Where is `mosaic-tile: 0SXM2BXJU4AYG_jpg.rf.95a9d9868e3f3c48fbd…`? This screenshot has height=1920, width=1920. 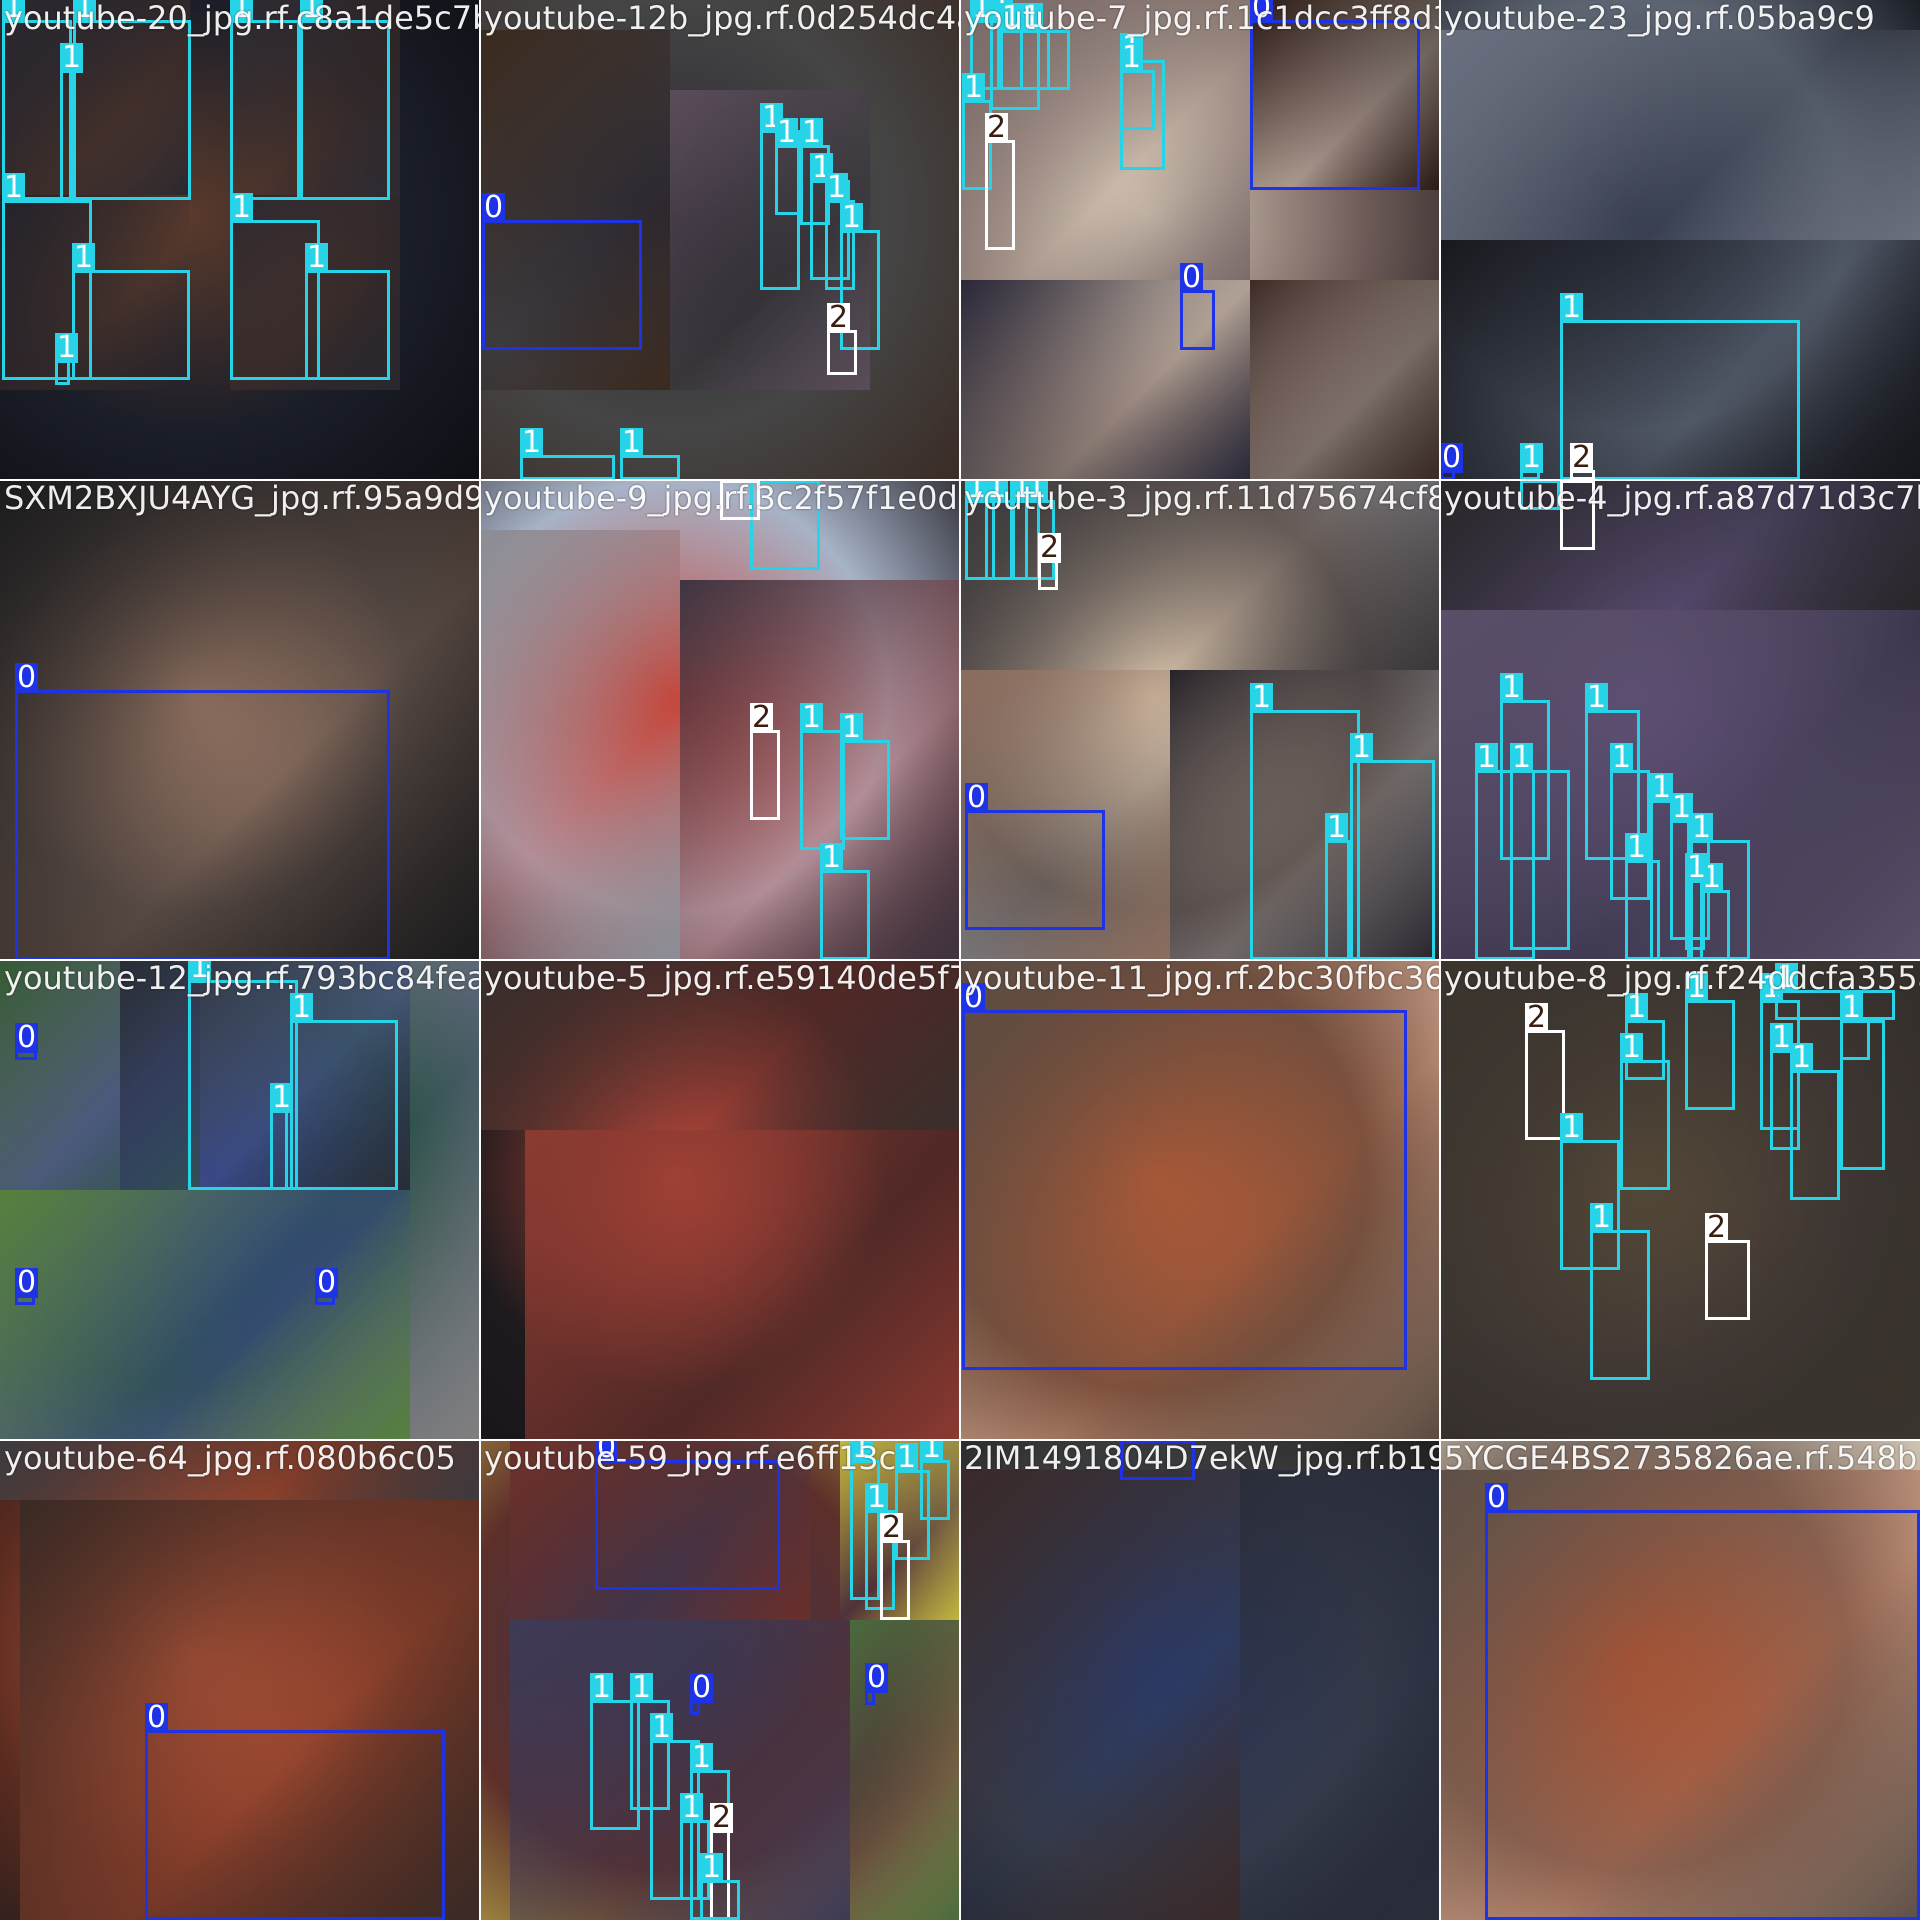 mosaic-tile: 0SXM2BXJU4AYG_jpg.rf.95a9d9868e3f3c48fbd… is located at coordinates (240, 720).